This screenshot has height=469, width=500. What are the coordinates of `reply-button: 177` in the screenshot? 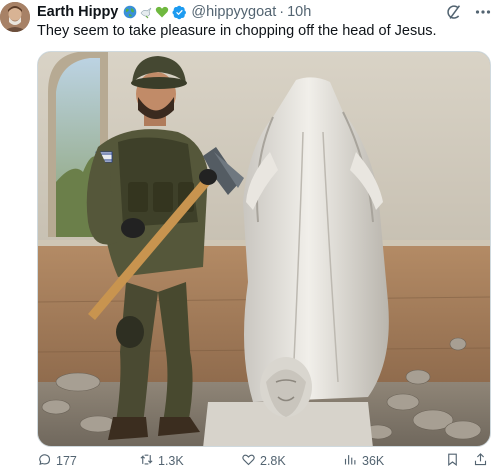 It's located at (57, 461).